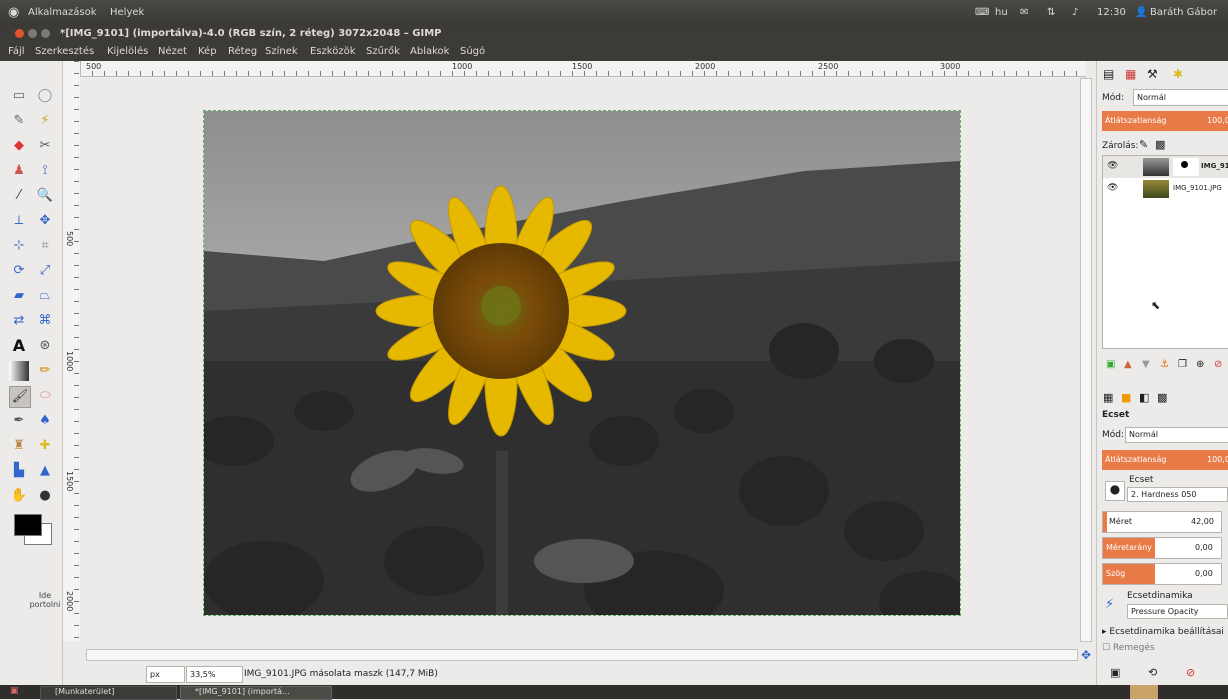  I want to click on volume-icon: ♪, so click(1075, 12).